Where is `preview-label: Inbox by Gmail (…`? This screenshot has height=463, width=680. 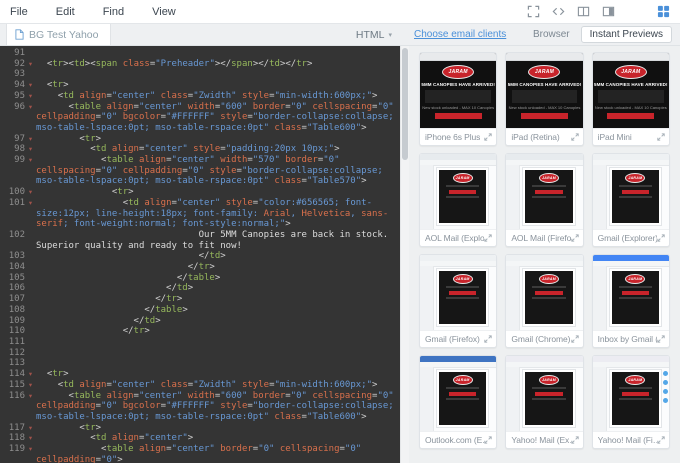
preview-label: Inbox by Gmail (… is located at coordinates (627, 339).